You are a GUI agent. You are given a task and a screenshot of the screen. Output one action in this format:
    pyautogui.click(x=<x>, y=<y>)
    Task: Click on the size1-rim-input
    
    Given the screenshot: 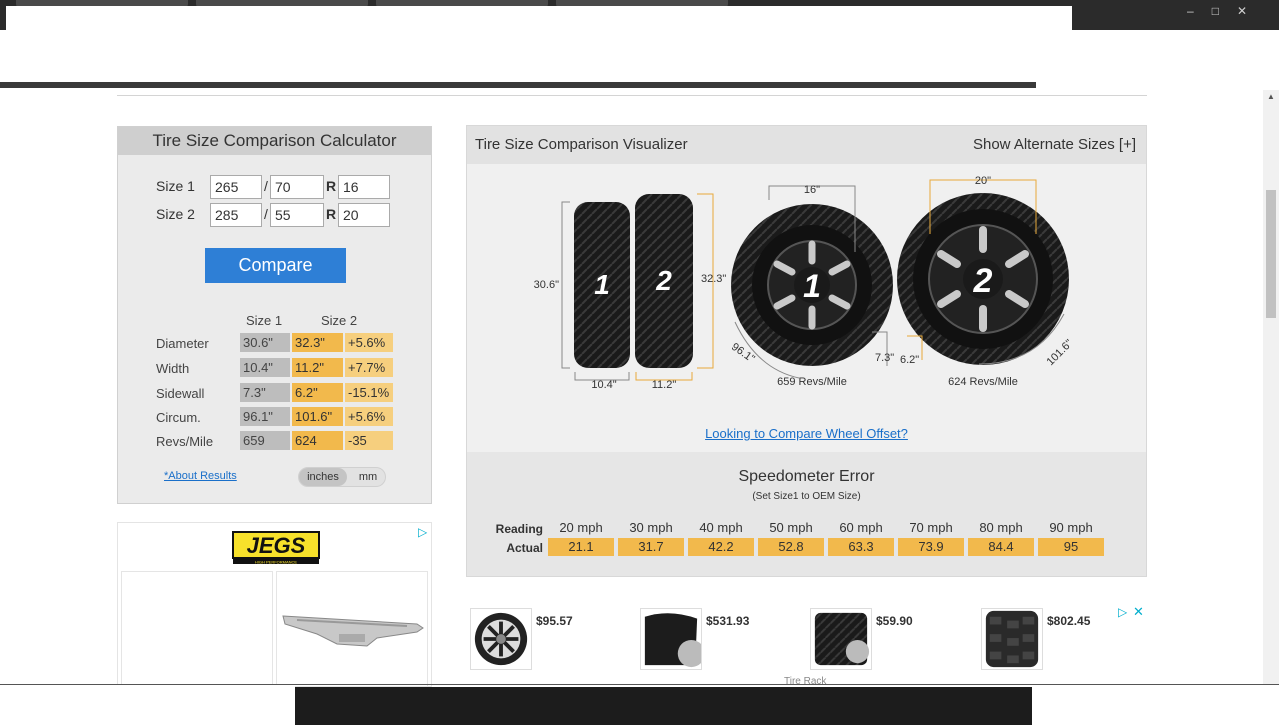 What is the action you would take?
    pyautogui.click(x=364, y=187)
    